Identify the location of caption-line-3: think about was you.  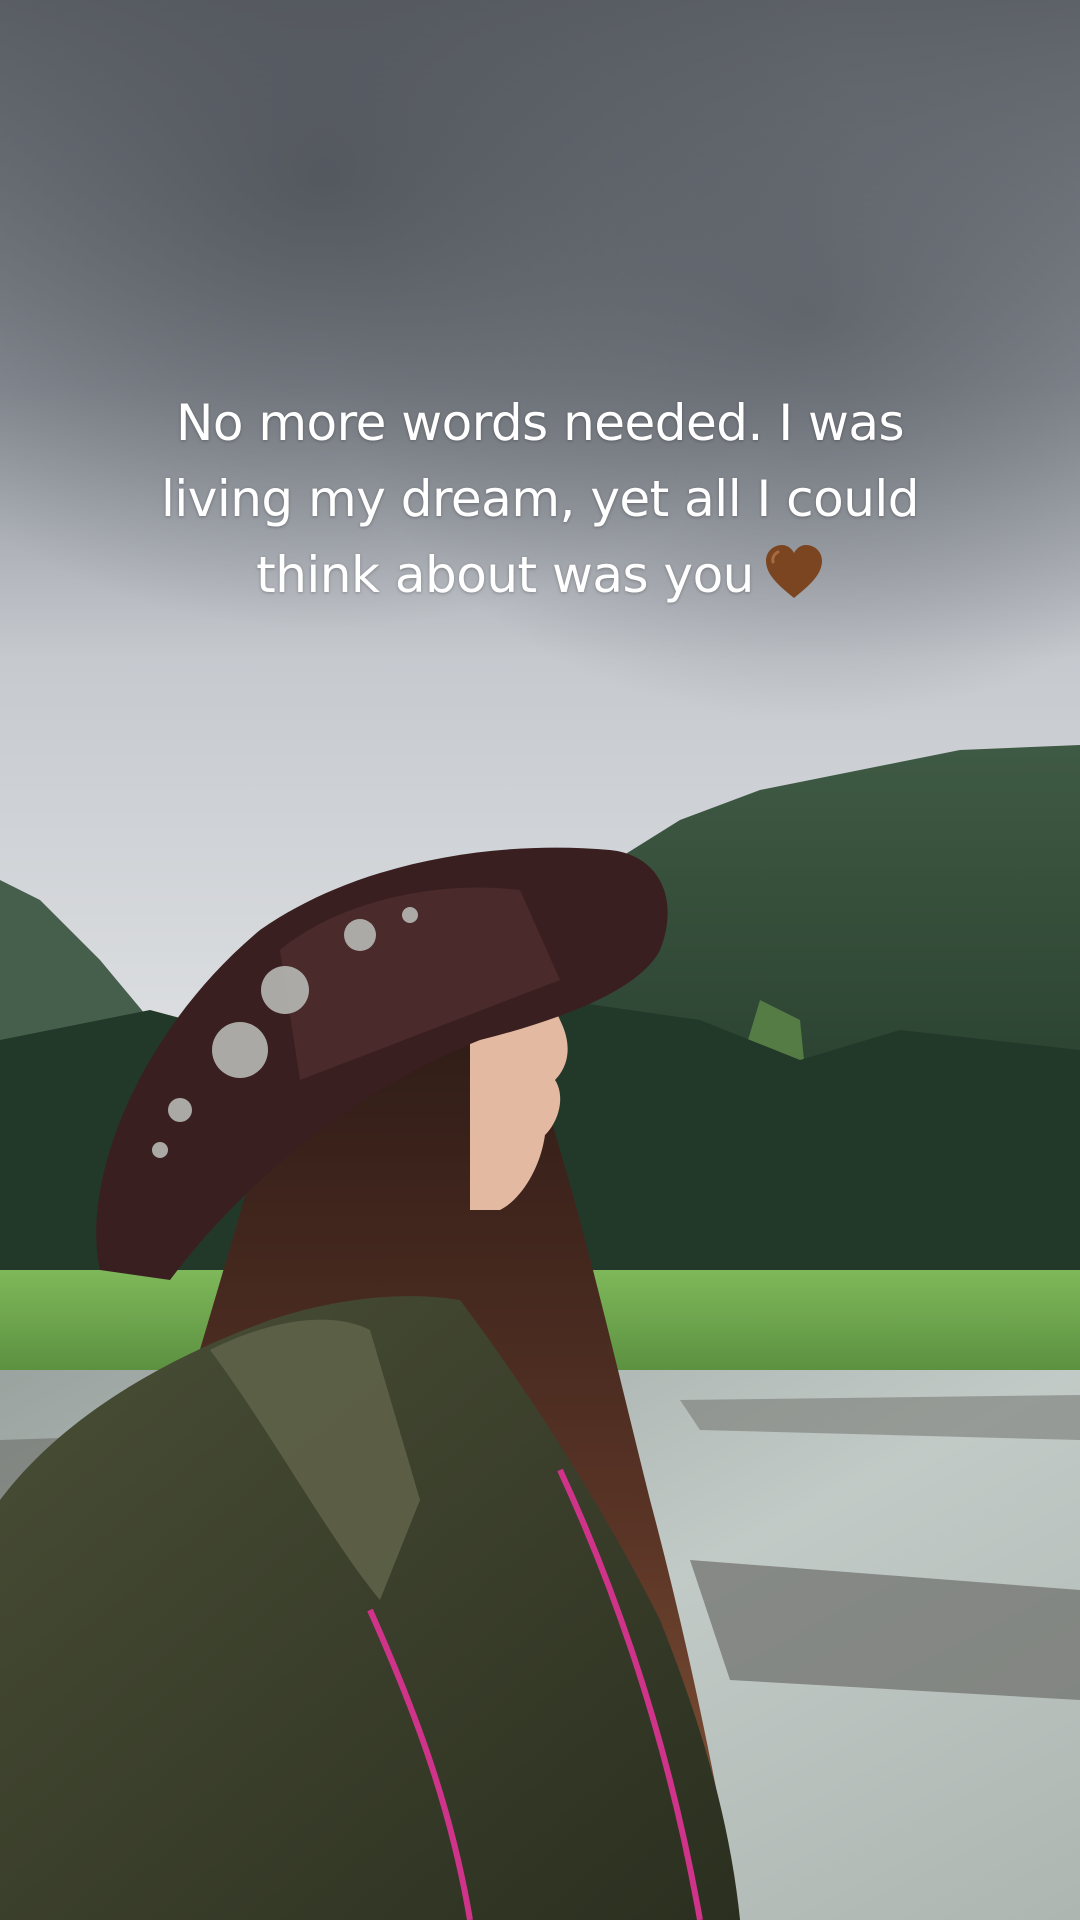
(540, 579).